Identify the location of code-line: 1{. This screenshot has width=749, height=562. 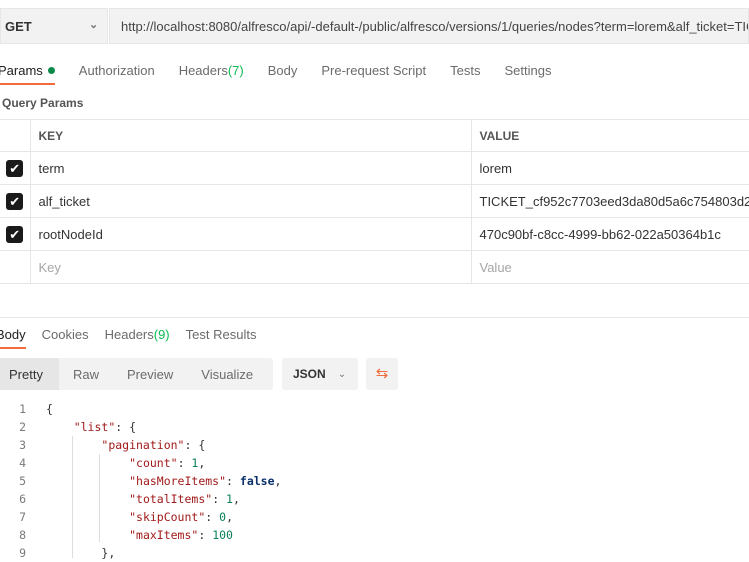
(140, 409).